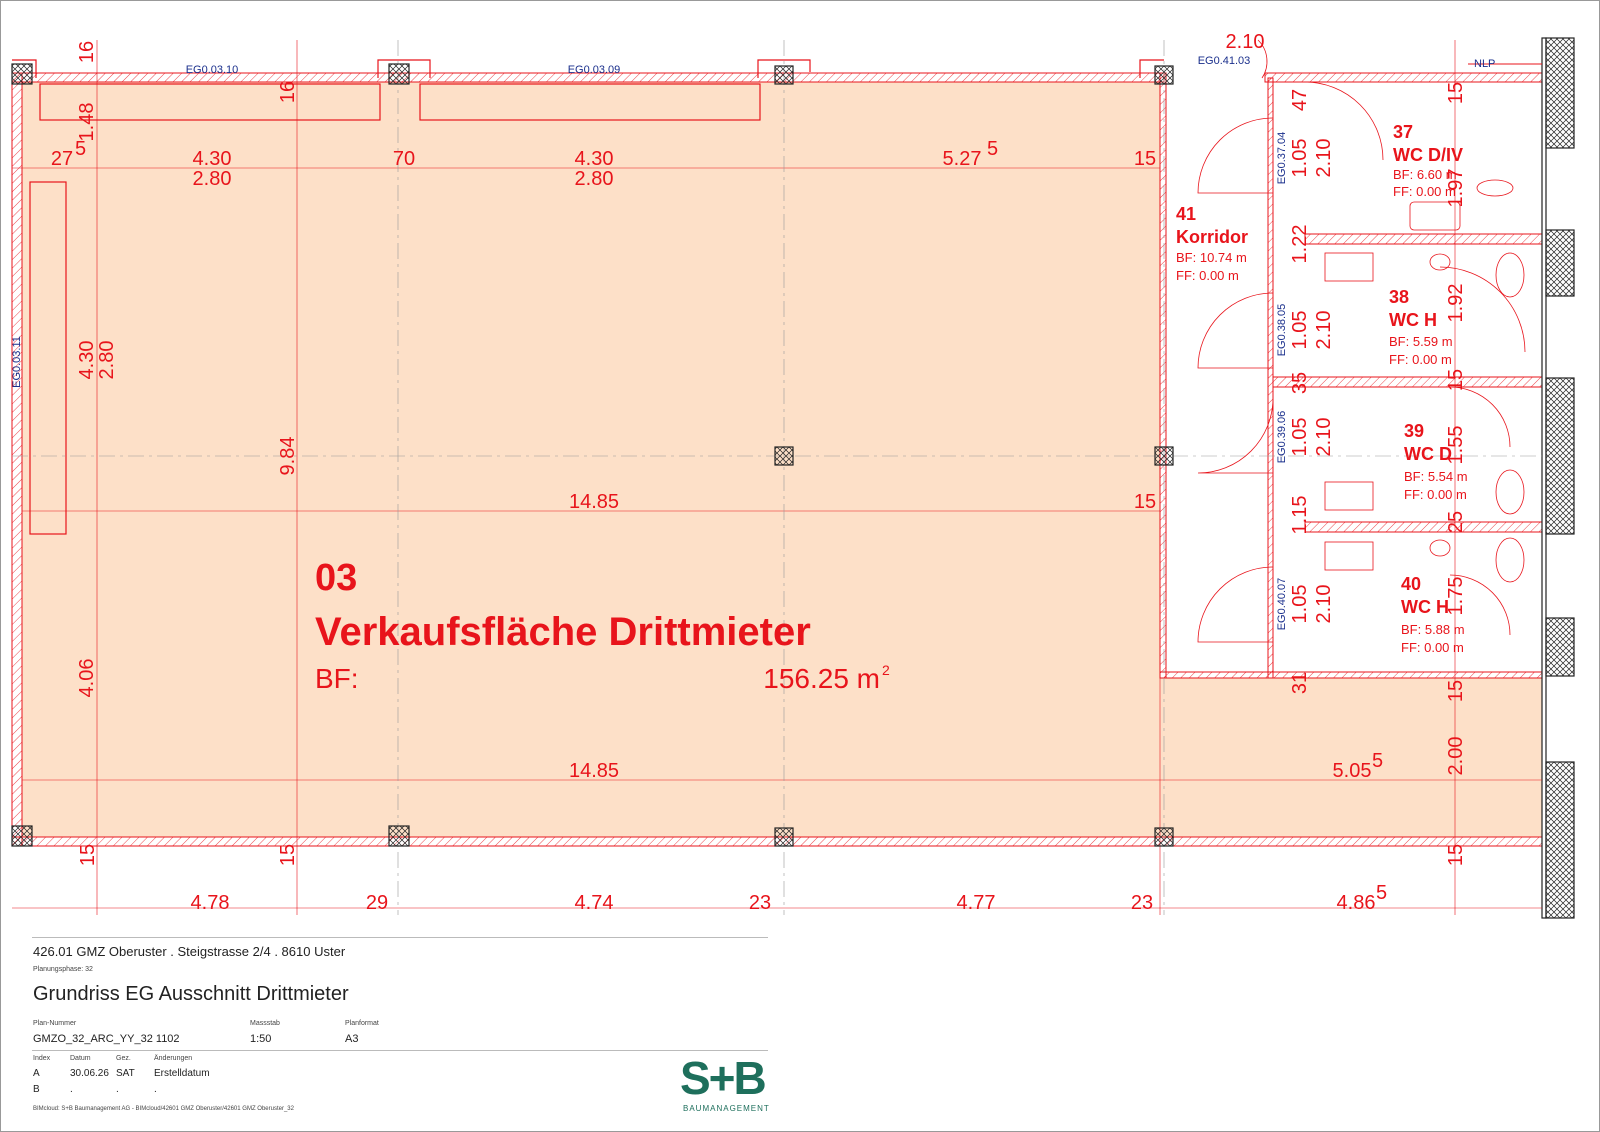 This screenshot has height=1132, width=1600. I want to click on dim-label: 4.74, so click(594, 903).